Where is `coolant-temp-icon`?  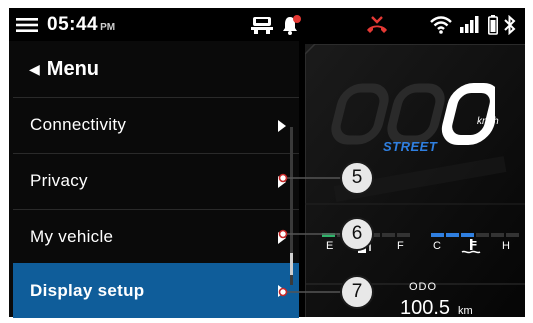
coolant-temp-icon is located at coordinates (471, 246).